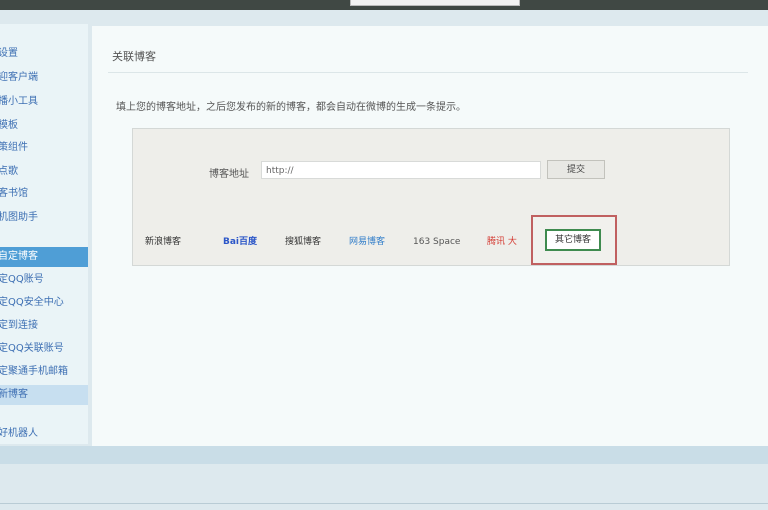 The image size is (768, 510). Describe the element at coordinates (401, 170) in the screenshot. I see `blog-address-input: http://` at that location.